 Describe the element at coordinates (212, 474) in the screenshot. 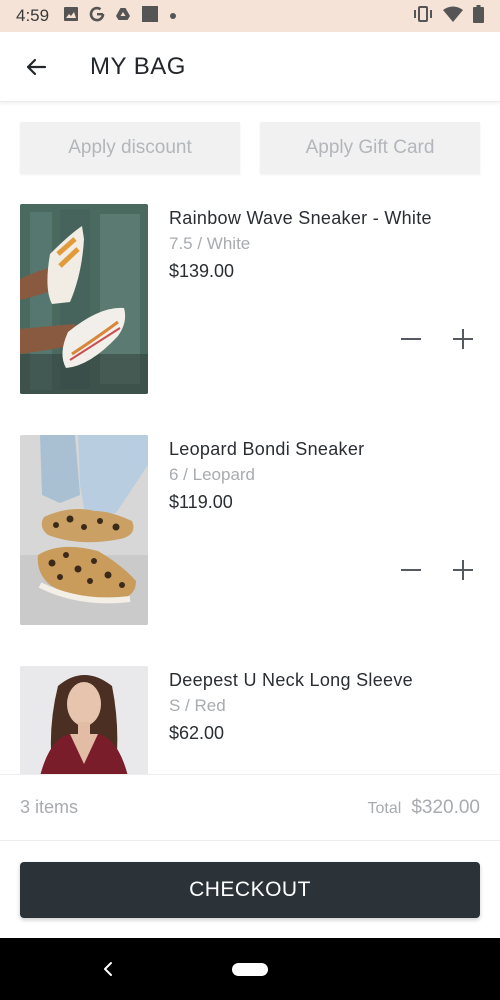

I see `item-variant: 6 / Leopard` at that location.